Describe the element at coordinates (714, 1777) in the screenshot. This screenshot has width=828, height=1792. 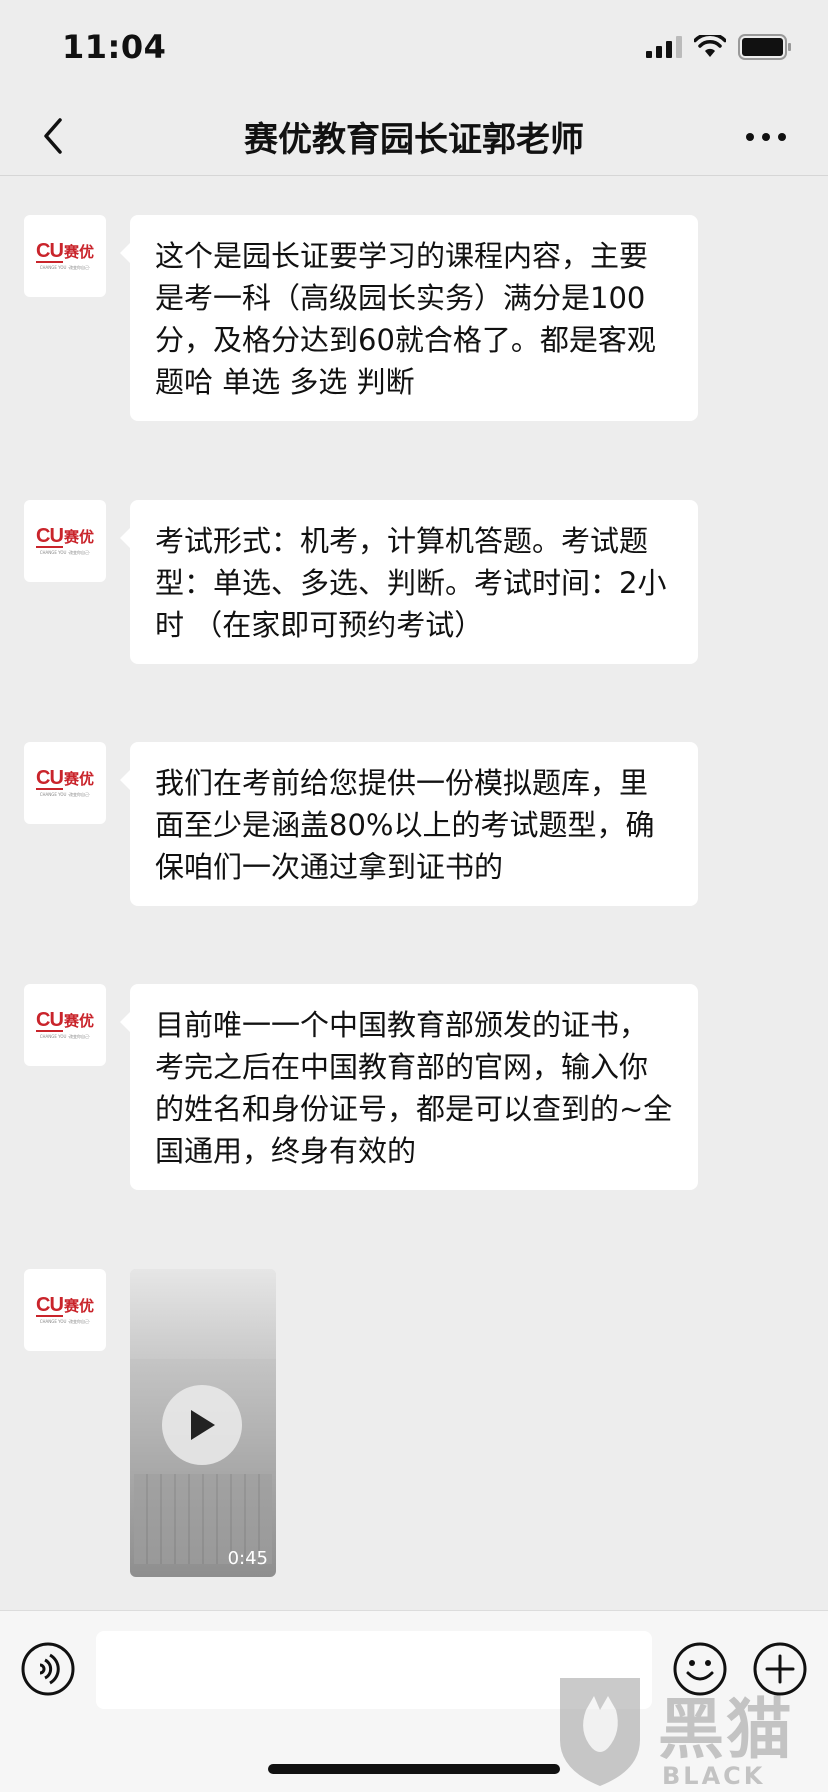
I see `watermark-en: BLACK CAT` at that location.